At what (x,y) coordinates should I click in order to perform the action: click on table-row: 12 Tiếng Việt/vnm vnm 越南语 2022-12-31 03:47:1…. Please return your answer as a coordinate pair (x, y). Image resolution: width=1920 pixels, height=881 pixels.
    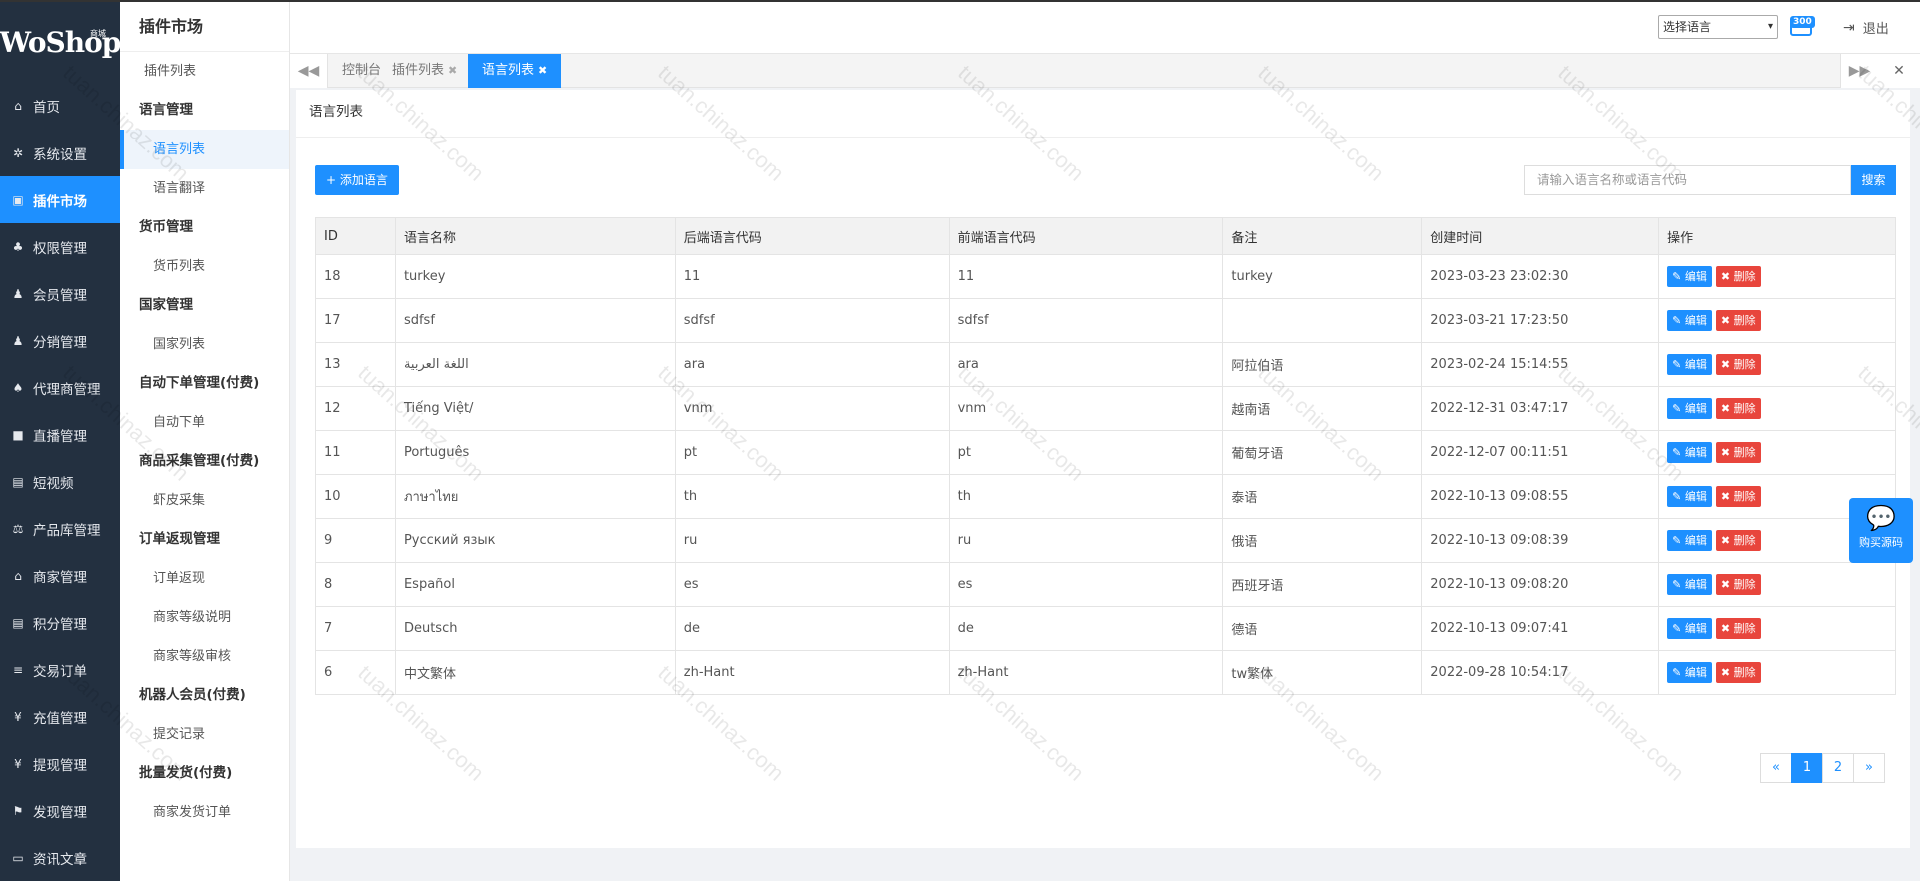
    Looking at the image, I should click on (1105, 408).